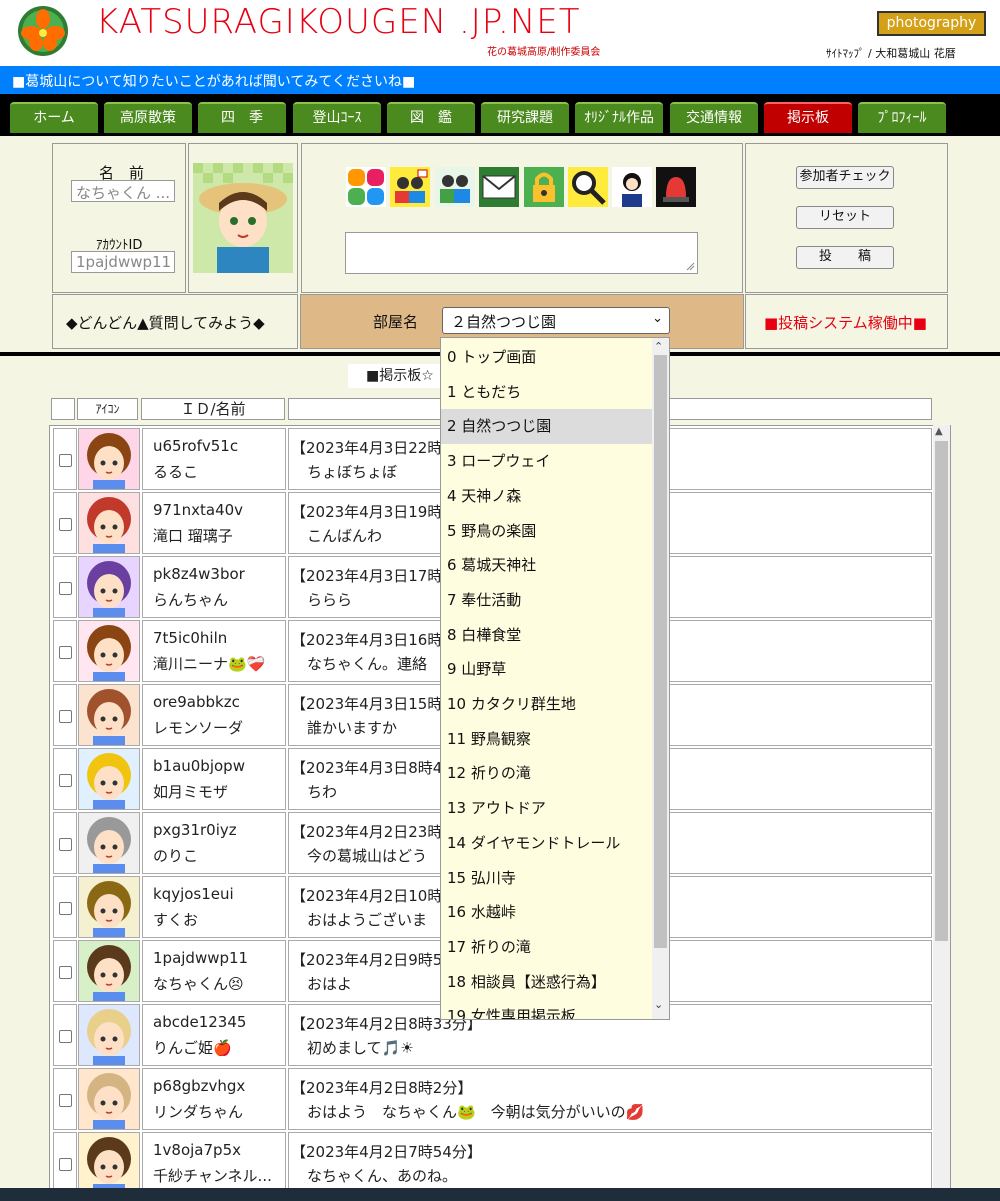  I want to click on dropdown-scroll-thumb, so click(660, 651).